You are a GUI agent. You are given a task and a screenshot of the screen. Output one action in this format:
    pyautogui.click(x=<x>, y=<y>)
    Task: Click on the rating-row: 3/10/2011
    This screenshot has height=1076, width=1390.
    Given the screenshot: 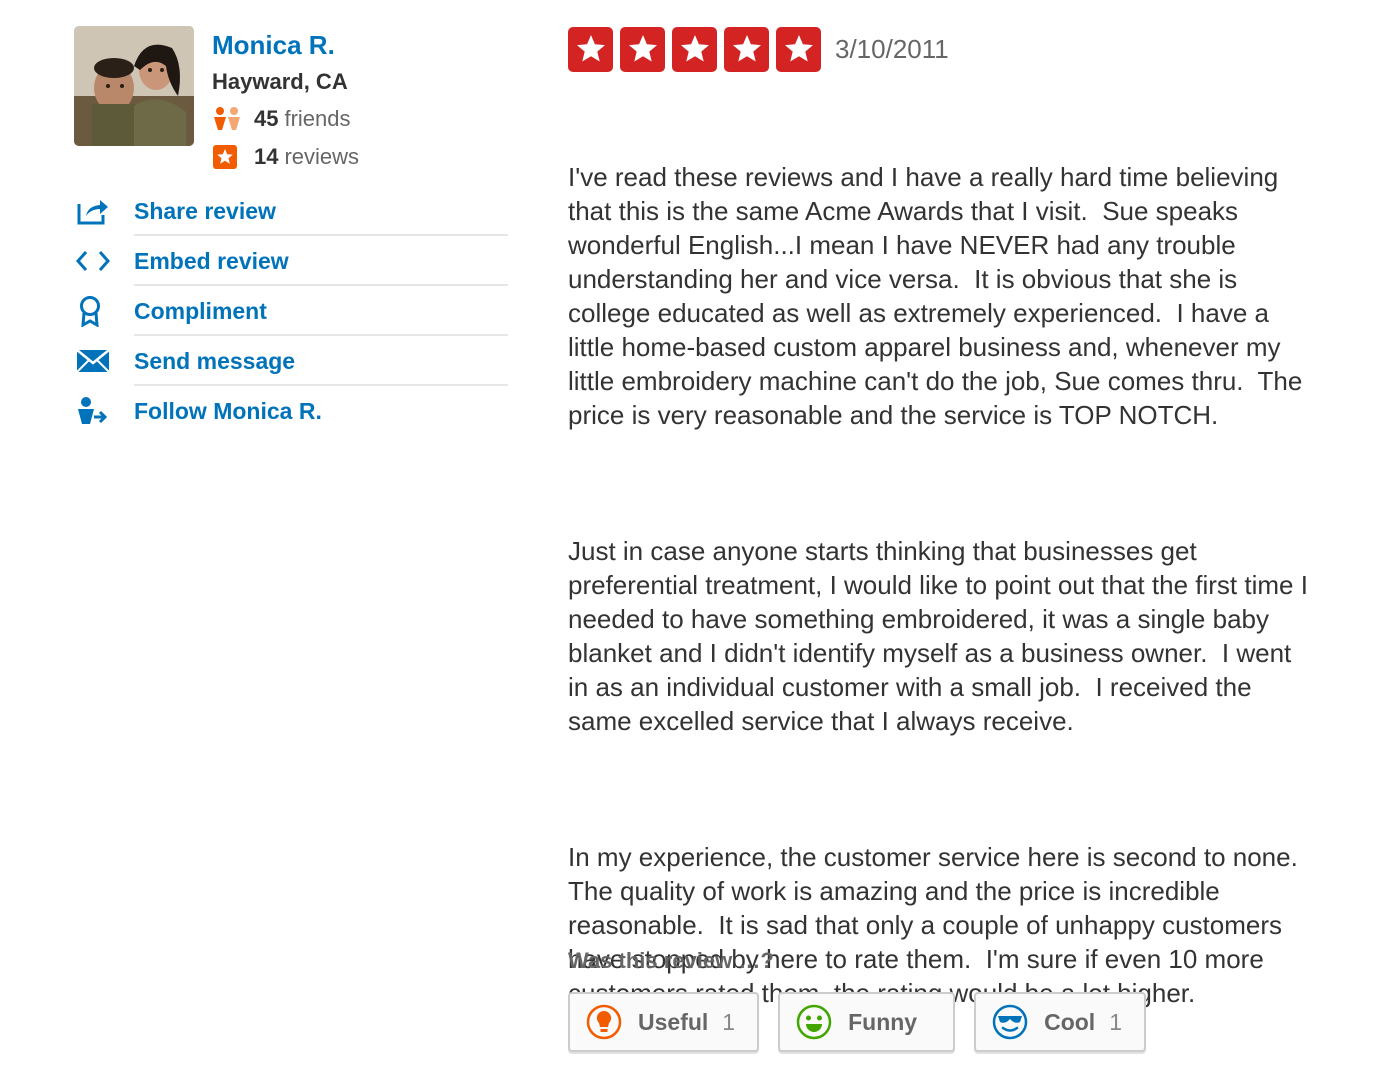 What is the action you would take?
    pyautogui.click(x=948, y=49)
    